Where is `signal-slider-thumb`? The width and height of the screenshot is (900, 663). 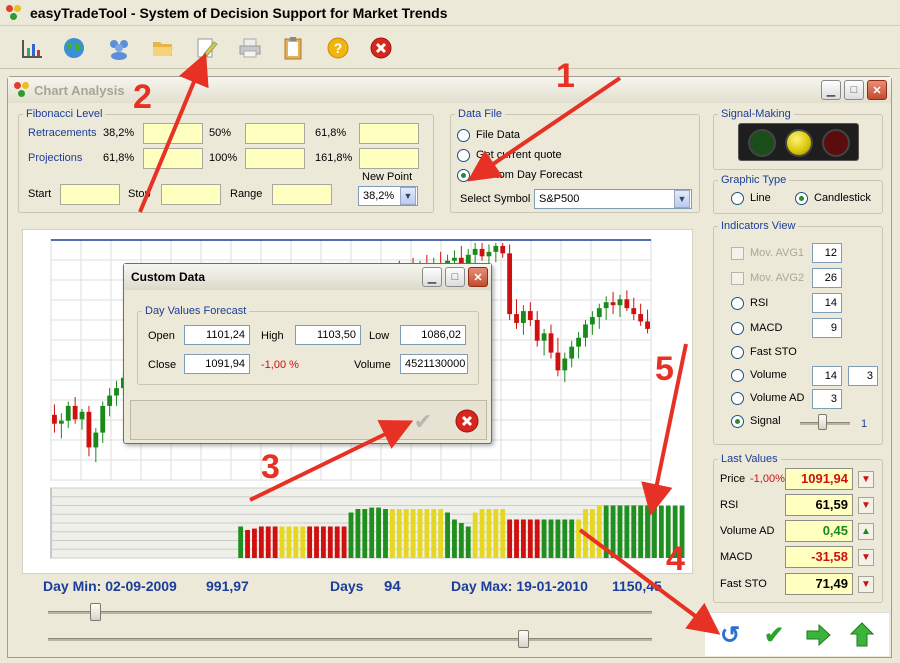 signal-slider-thumb is located at coordinates (822, 422).